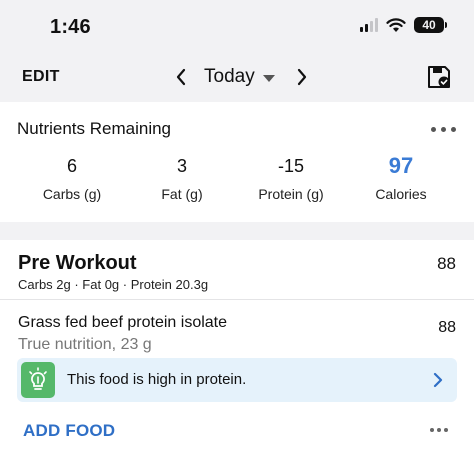 Image resolution: width=474 pixels, height=451 pixels. I want to click on wifi-icon, so click(396, 24).